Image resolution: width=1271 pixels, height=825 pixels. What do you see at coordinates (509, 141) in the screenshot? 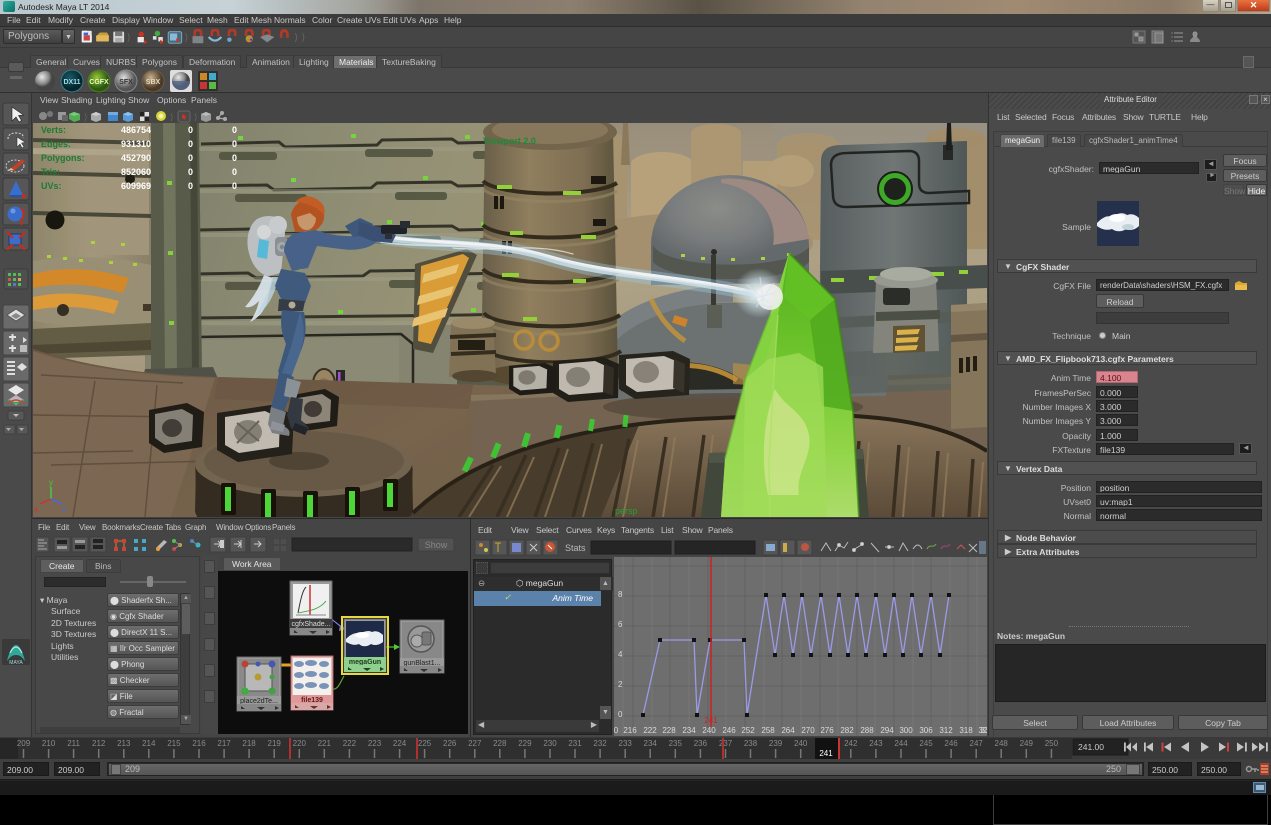
I see `svg-text: Viewport 2.0` at bounding box center [509, 141].